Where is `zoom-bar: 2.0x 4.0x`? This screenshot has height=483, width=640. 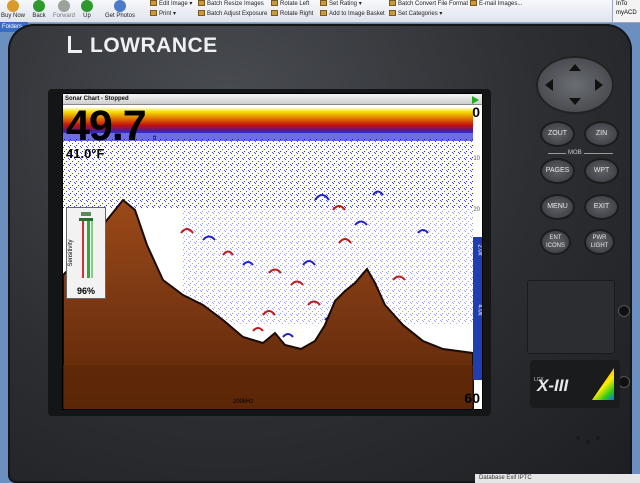
zoom-bar: 2.0x 4.0x is located at coordinates (477, 308).